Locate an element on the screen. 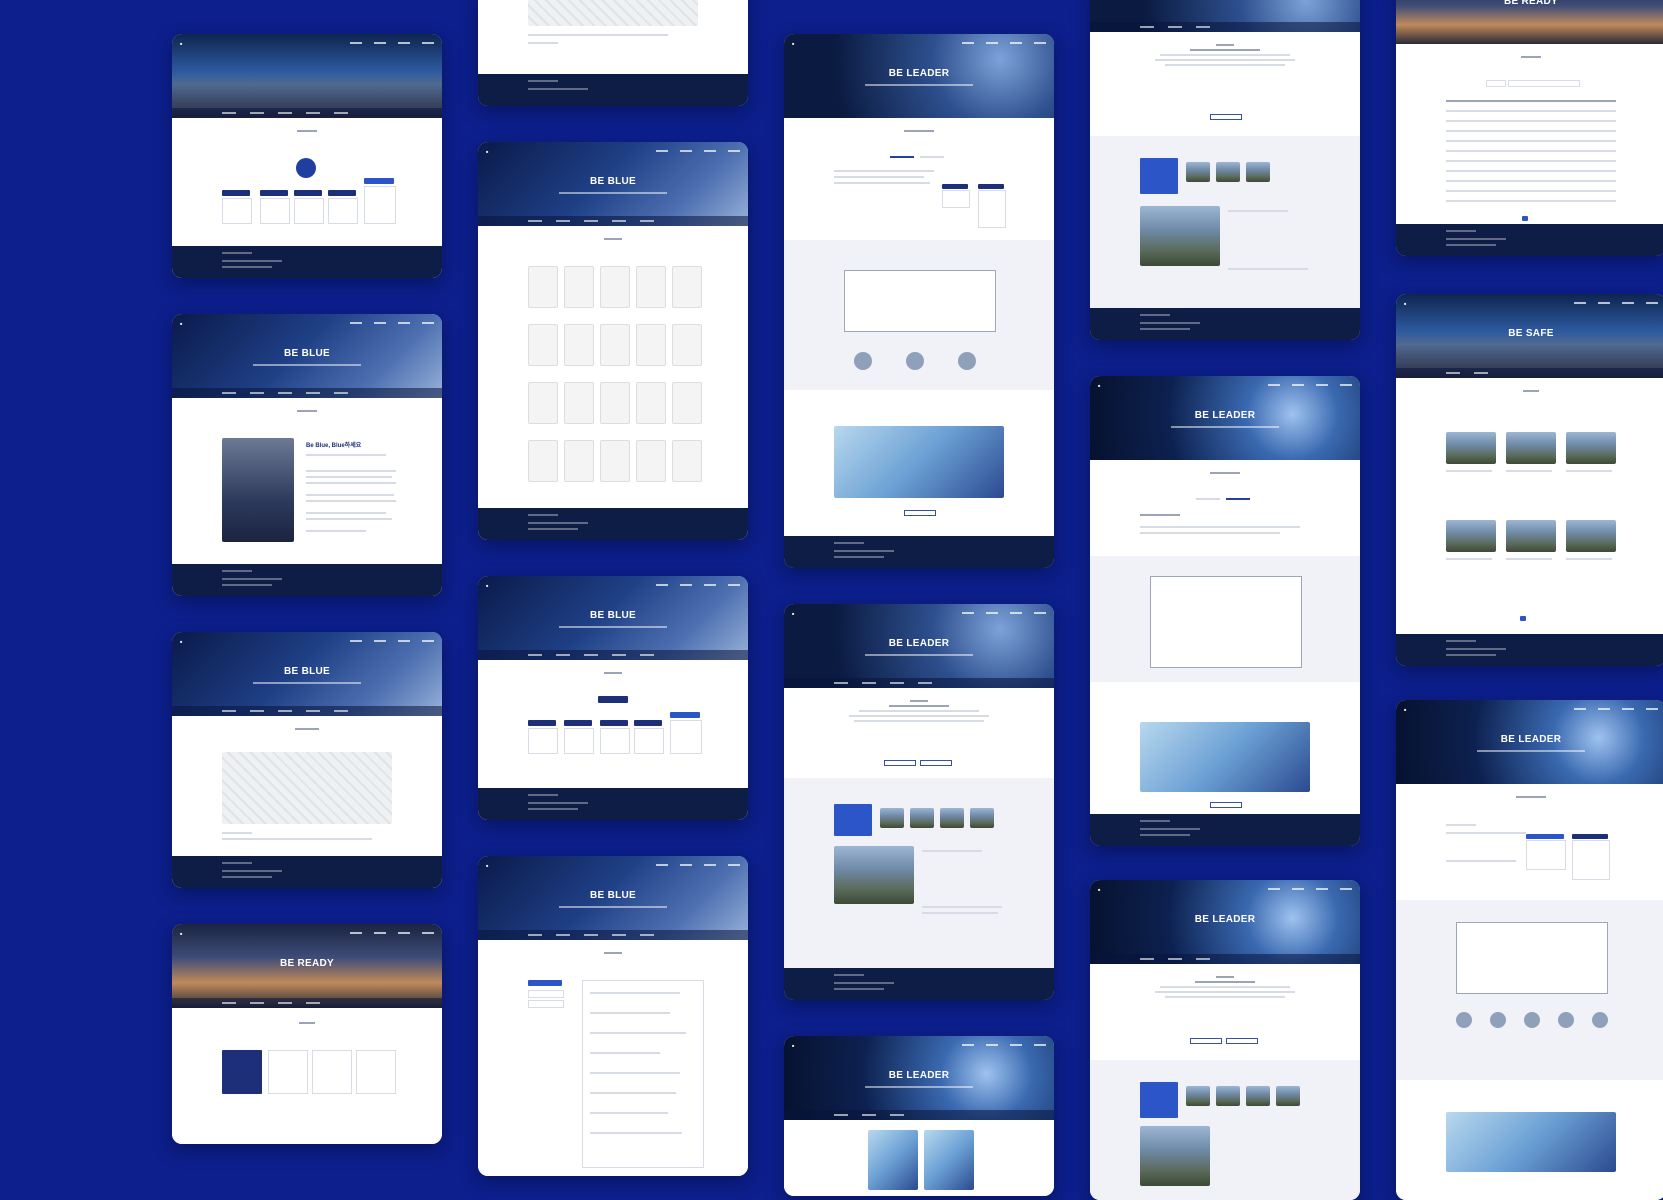 The height and width of the screenshot is (1200, 1663). hero-banner: ■ BE SAFE is located at coordinates (1529, 336).